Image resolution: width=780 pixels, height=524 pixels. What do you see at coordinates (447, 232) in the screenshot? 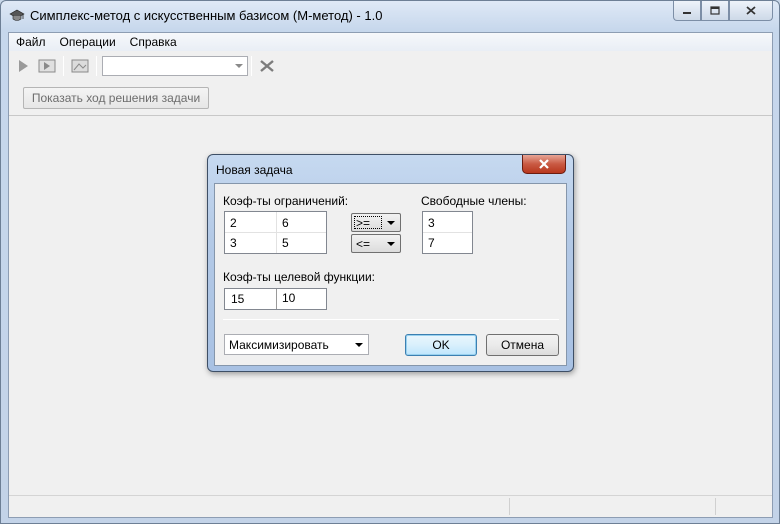
I see `free-terms-grid: 3 7` at bounding box center [447, 232].